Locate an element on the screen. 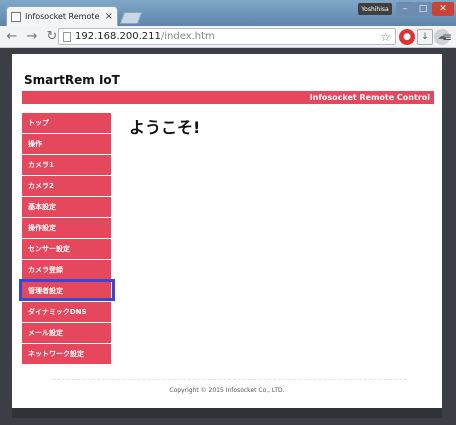 Image resolution: width=456 pixels, height=425 pixels. new-tab-button is located at coordinates (131, 18).